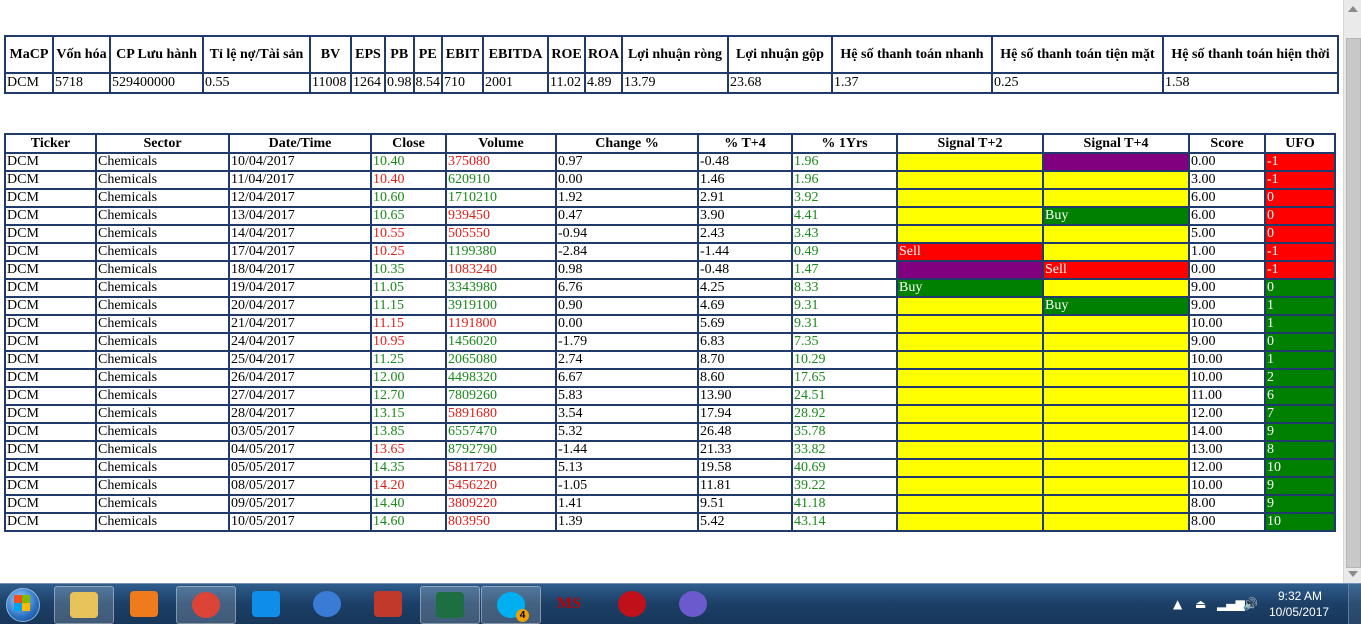 The width and height of the screenshot is (1361, 624). I want to click on show-desktop-button, so click(1354, 604).